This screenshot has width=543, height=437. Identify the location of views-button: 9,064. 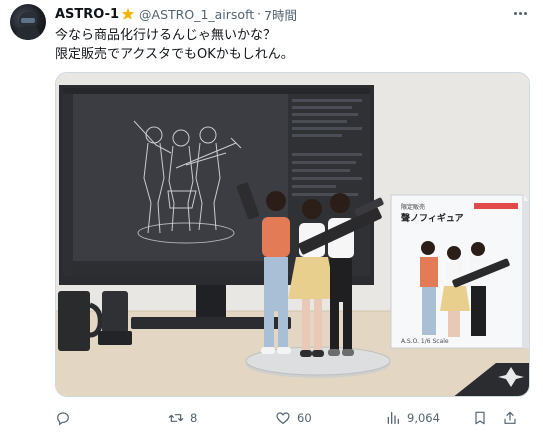
(412, 418).